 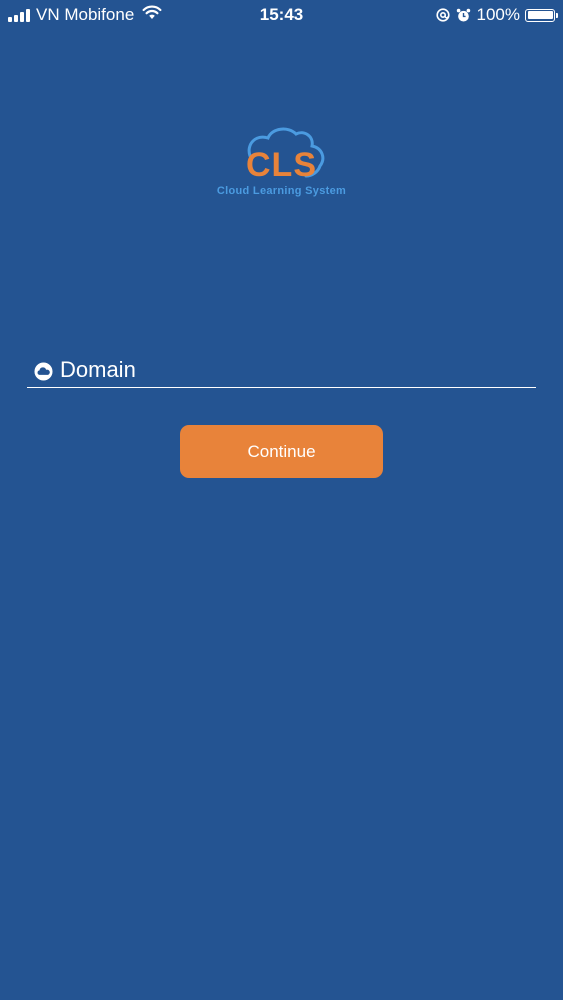 I want to click on alarm-icon, so click(x=463, y=15).